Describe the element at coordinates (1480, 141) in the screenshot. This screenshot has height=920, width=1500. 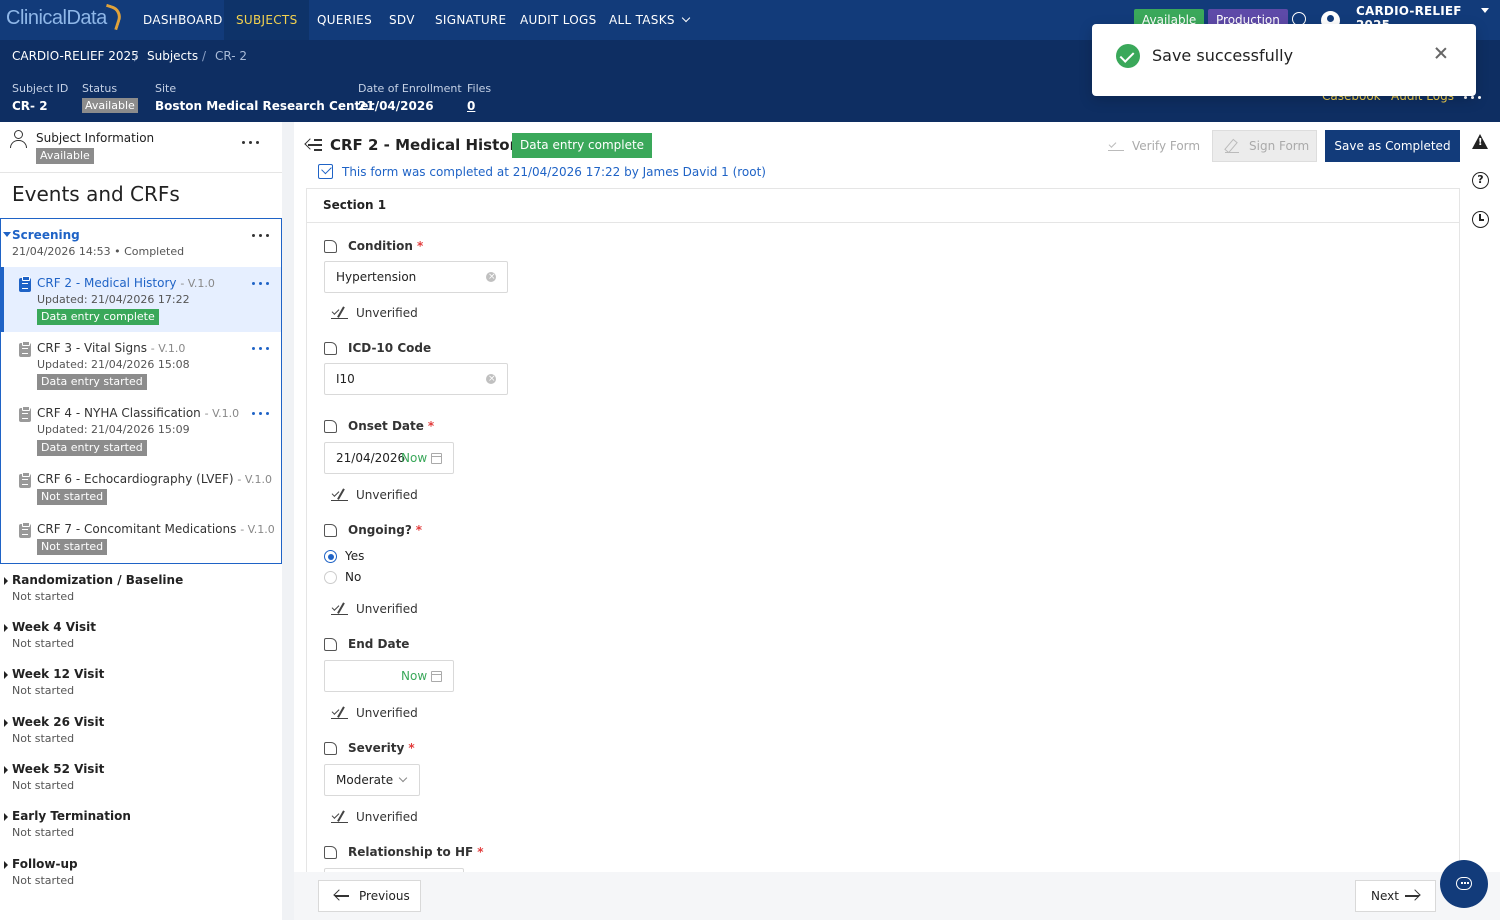
I see `warning-icon` at that location.